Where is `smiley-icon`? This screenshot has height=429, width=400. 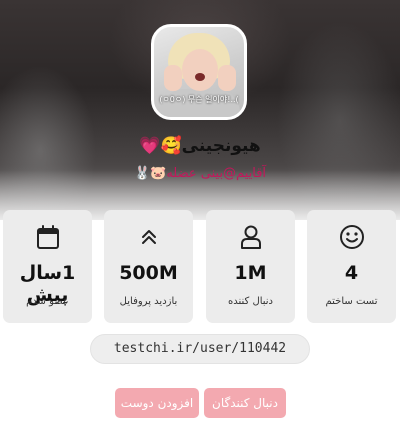
smiley-icon is located at coordinates (352, 237).